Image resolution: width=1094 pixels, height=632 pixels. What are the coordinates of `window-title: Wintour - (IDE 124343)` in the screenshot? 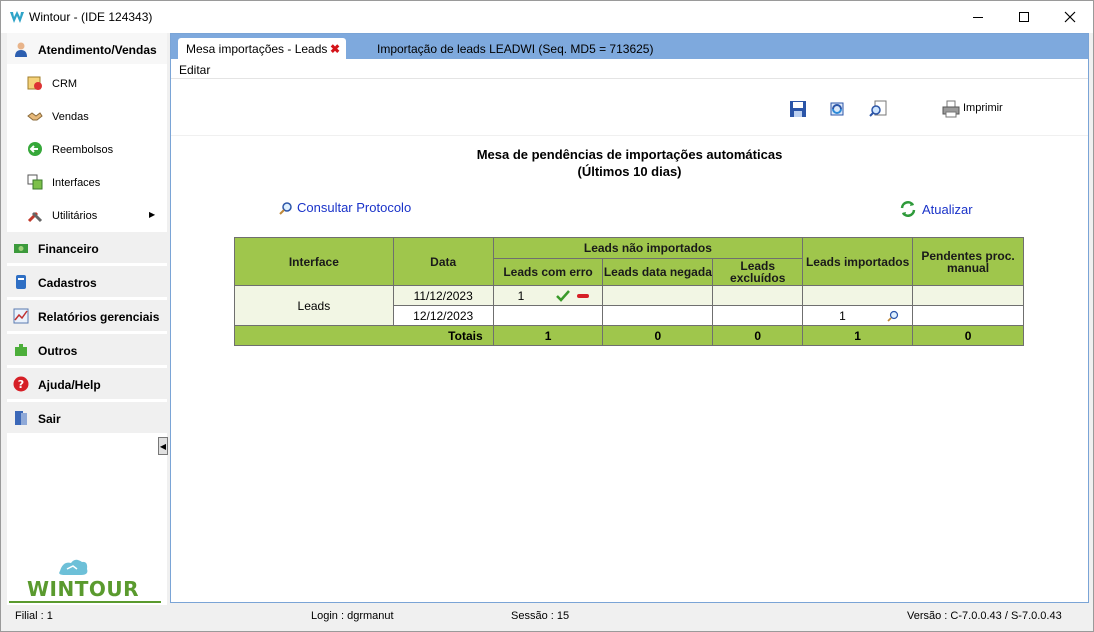 It's located at (91, 17).